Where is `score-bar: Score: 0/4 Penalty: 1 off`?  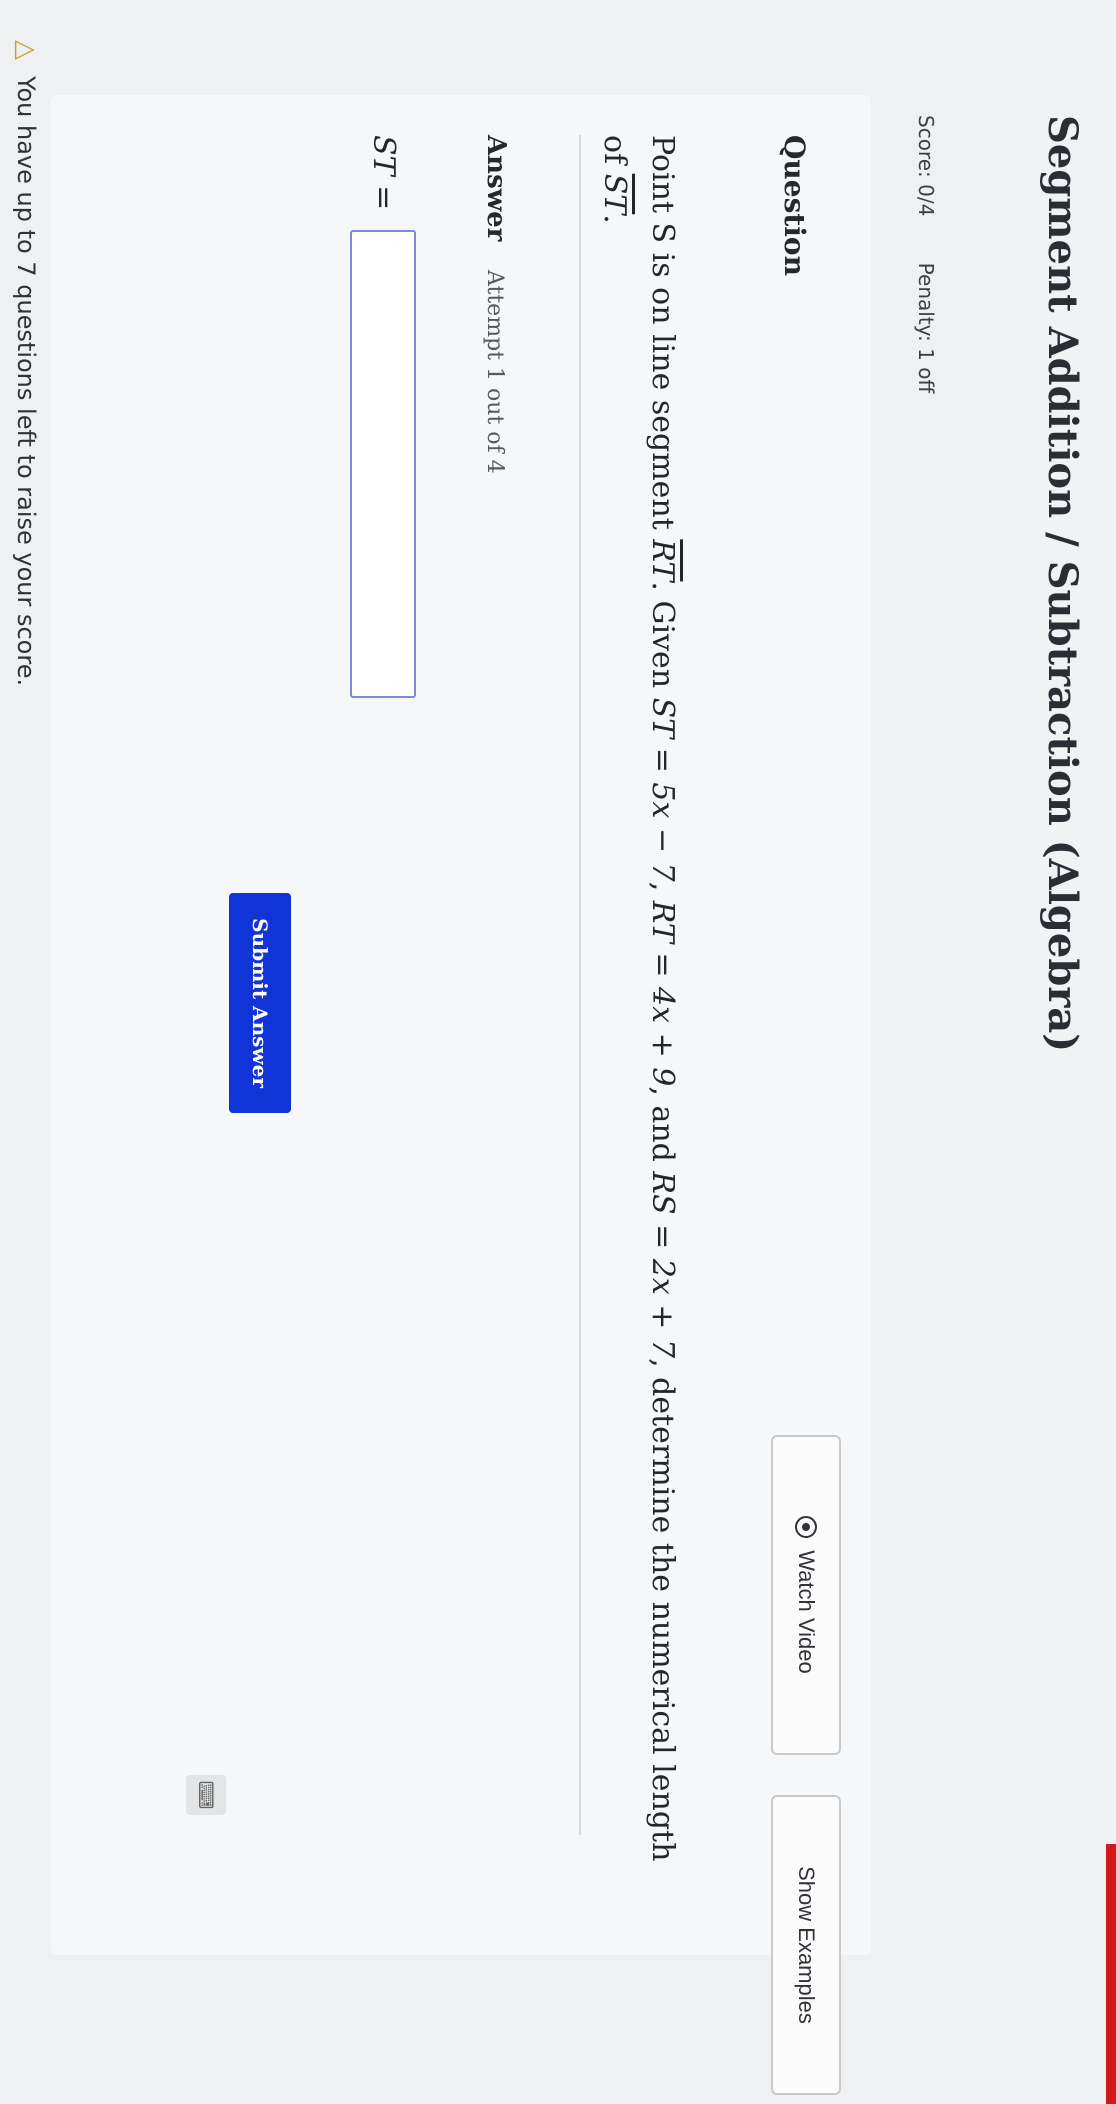 score-bar: Score: 0/4 Penalty: 1 off is located at coordinates (926, 274).